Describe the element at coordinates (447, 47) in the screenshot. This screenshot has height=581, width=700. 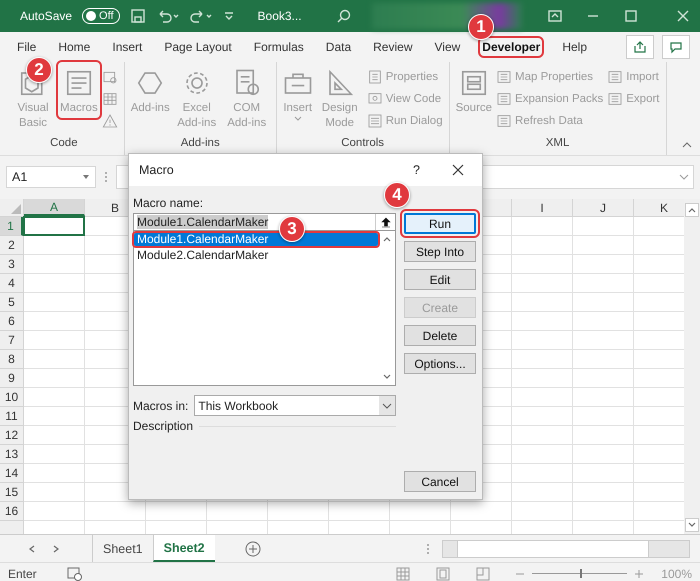
I see `ribbon-tab: View` at that location.